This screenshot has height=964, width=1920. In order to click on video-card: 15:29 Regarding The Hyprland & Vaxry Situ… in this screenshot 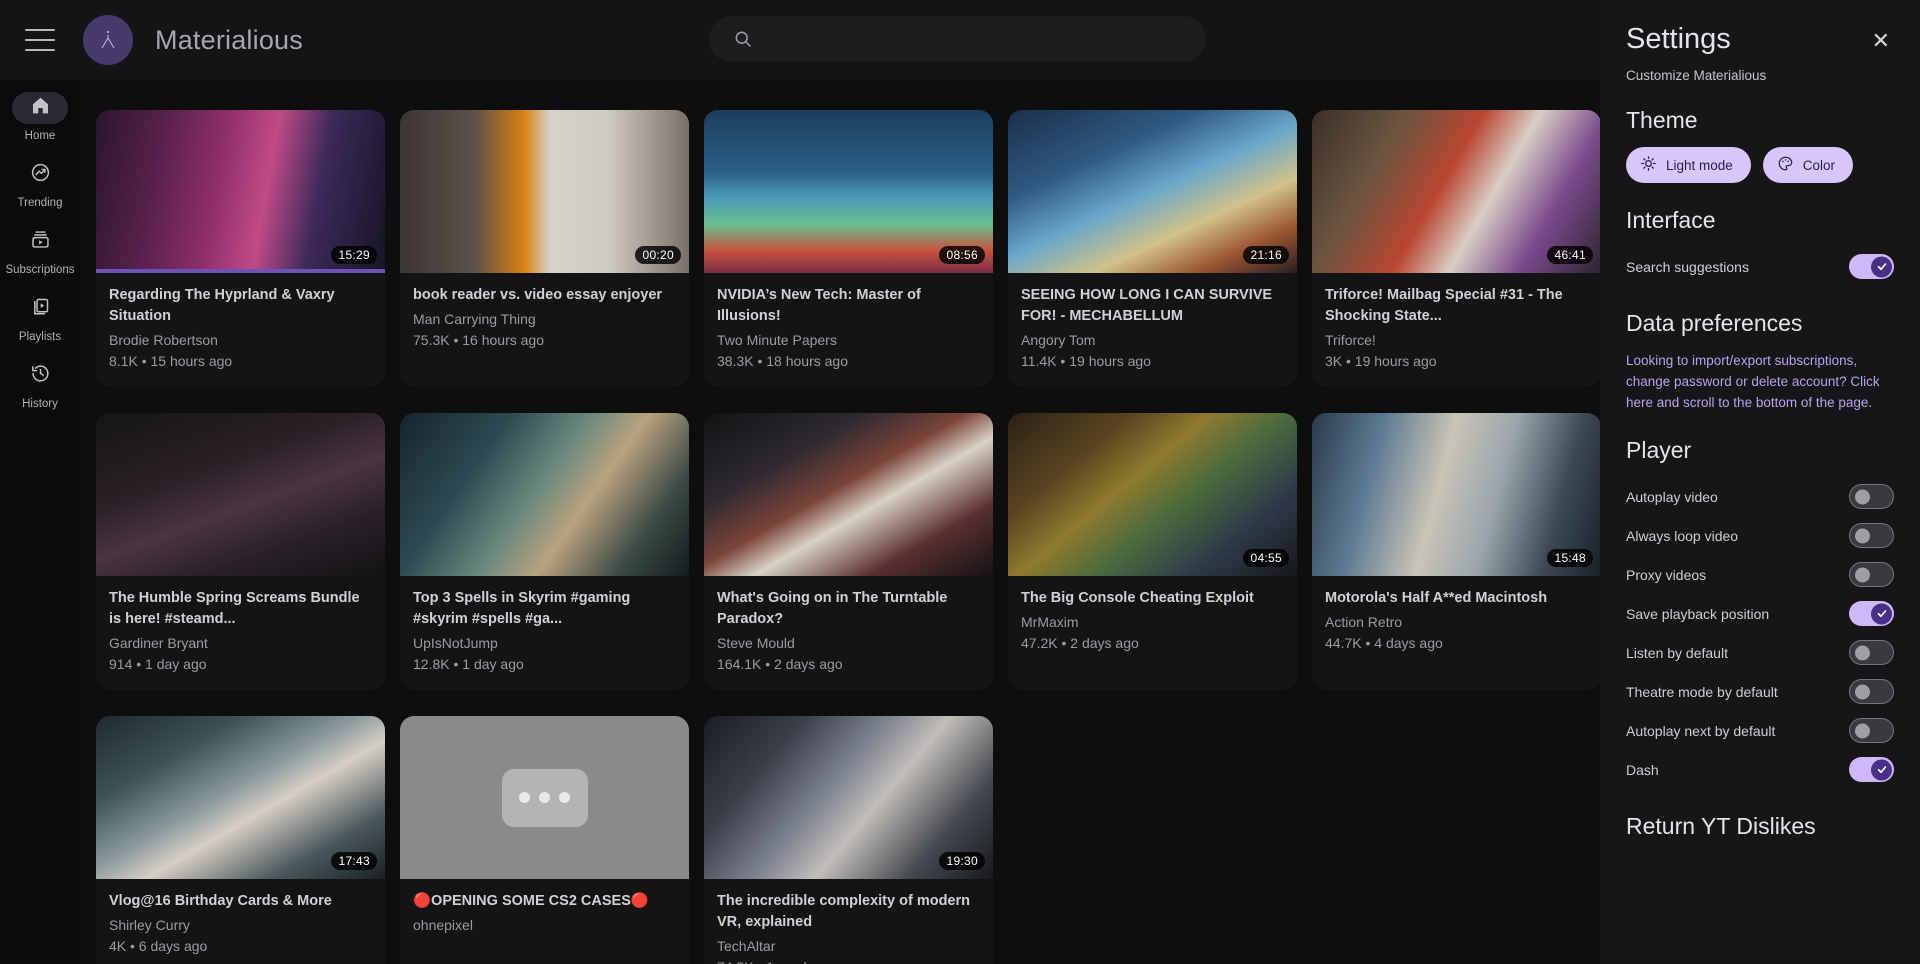, I will do `click(240, 248)`.